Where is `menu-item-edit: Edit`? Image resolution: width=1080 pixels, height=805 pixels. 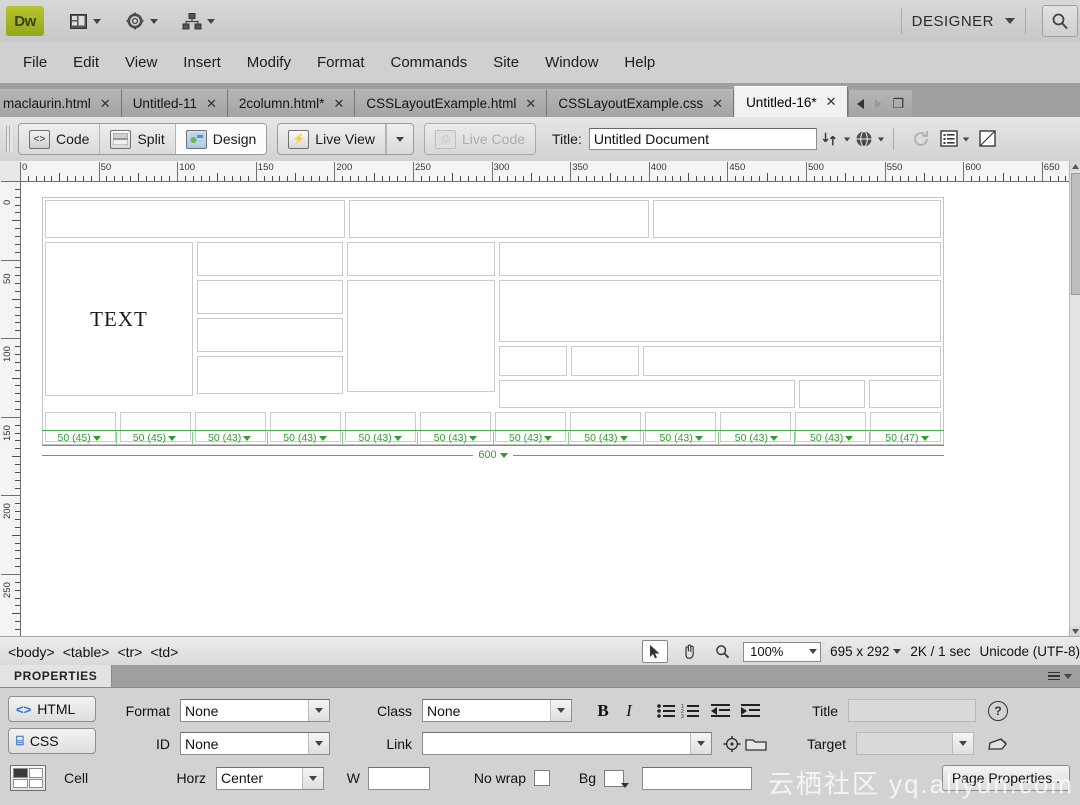
menu-item-edit: Edit is located at coordinates (86, 62).